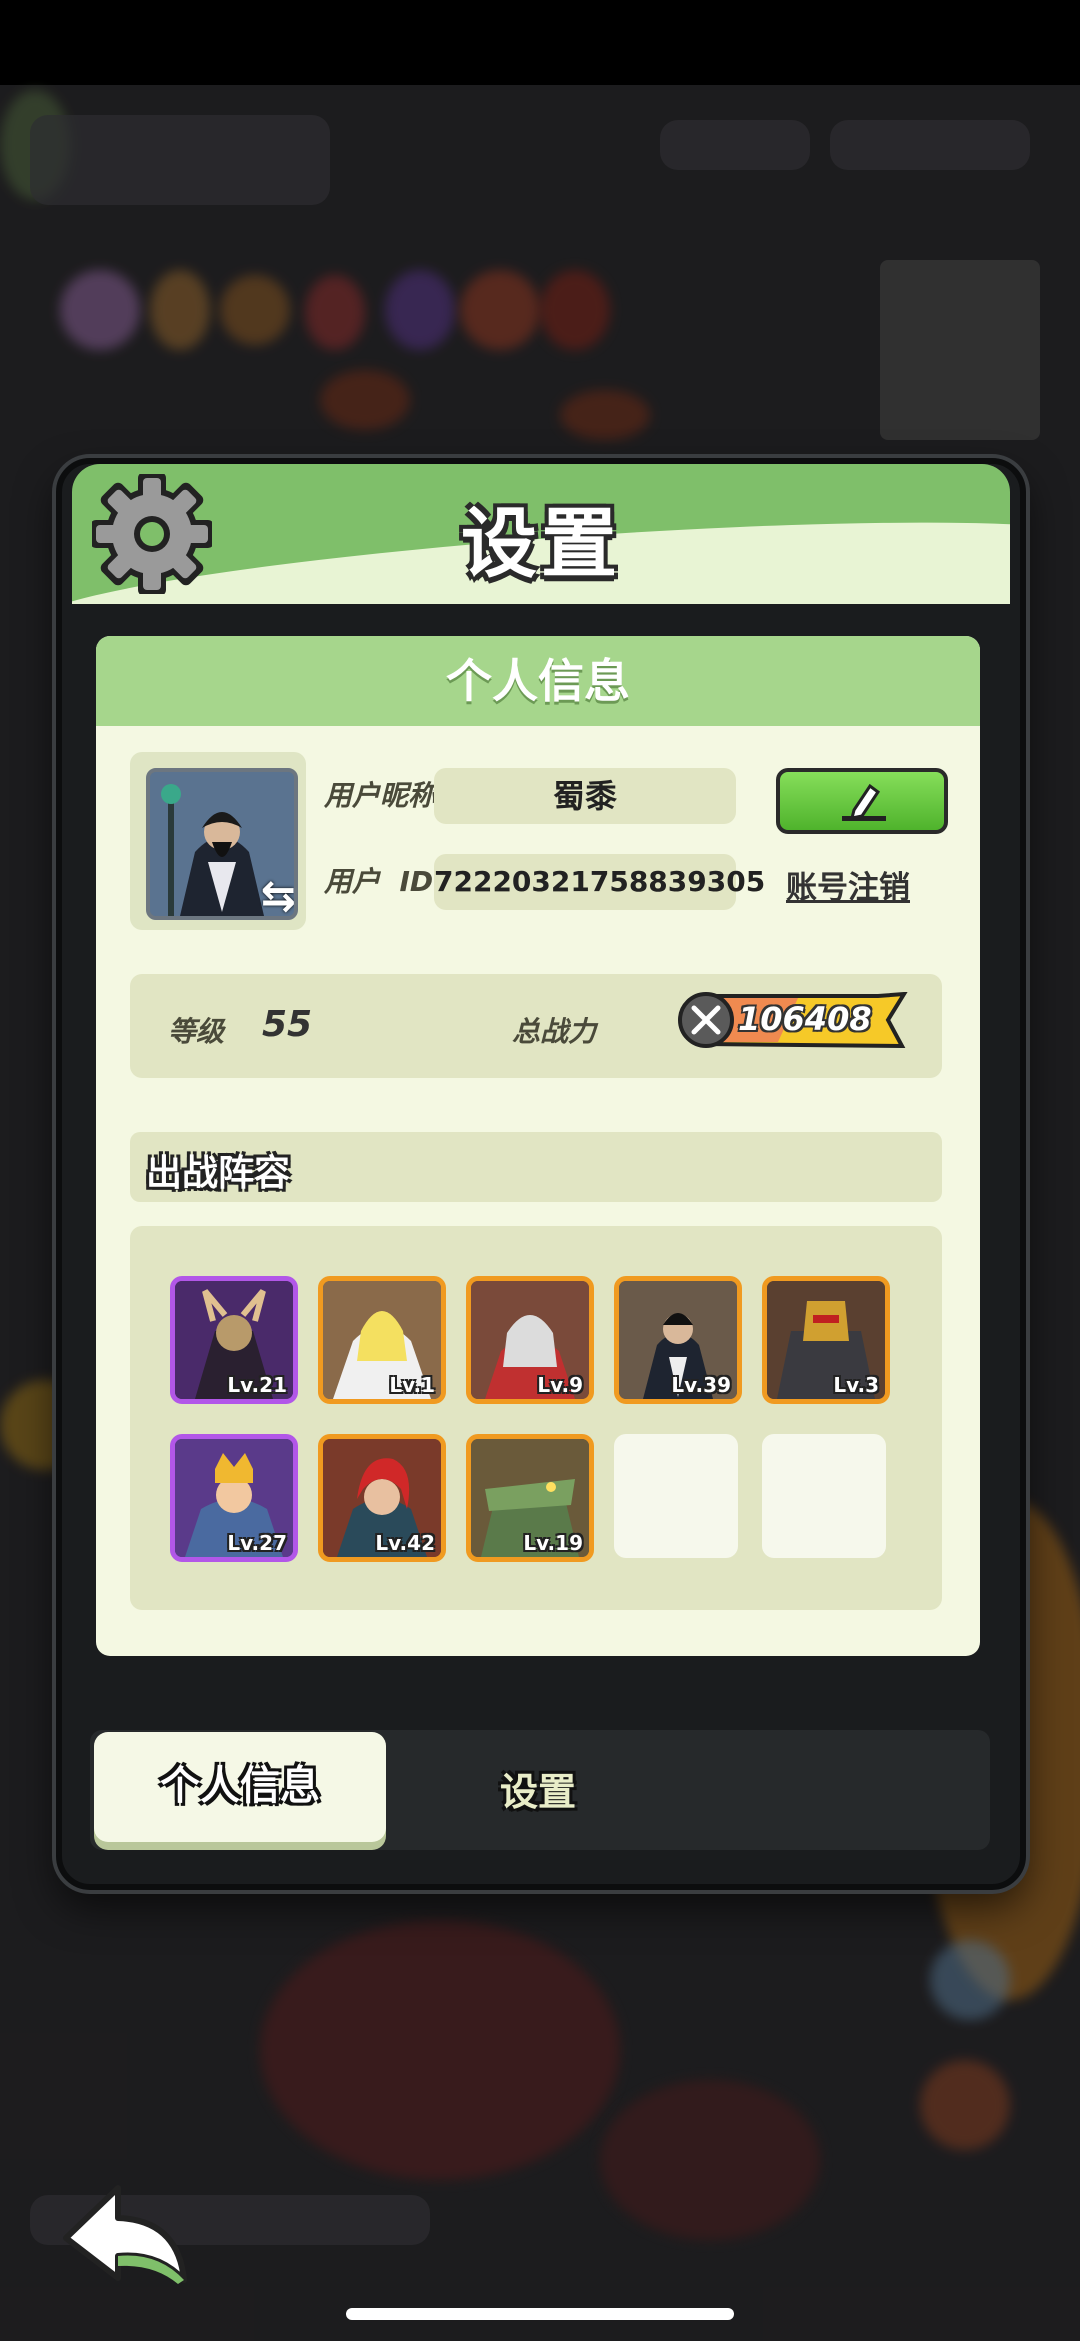  What do you see at coordinates (538, 681) in the screenshot?
I see `profile-section-title: 个人信息` at bounding box center [538, 681].